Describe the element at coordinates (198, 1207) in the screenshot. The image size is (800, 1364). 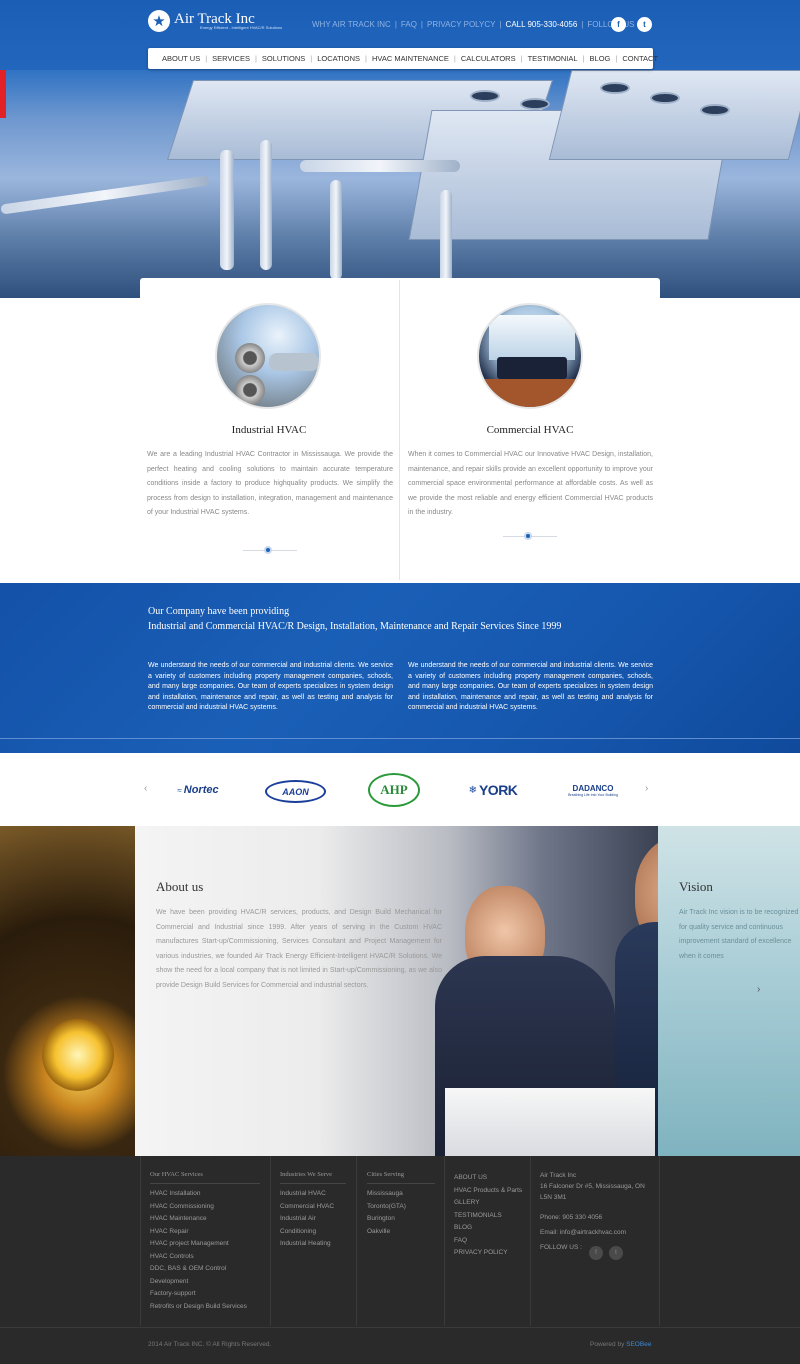
I see `footer-link: HVAC Commissioning` at that location.